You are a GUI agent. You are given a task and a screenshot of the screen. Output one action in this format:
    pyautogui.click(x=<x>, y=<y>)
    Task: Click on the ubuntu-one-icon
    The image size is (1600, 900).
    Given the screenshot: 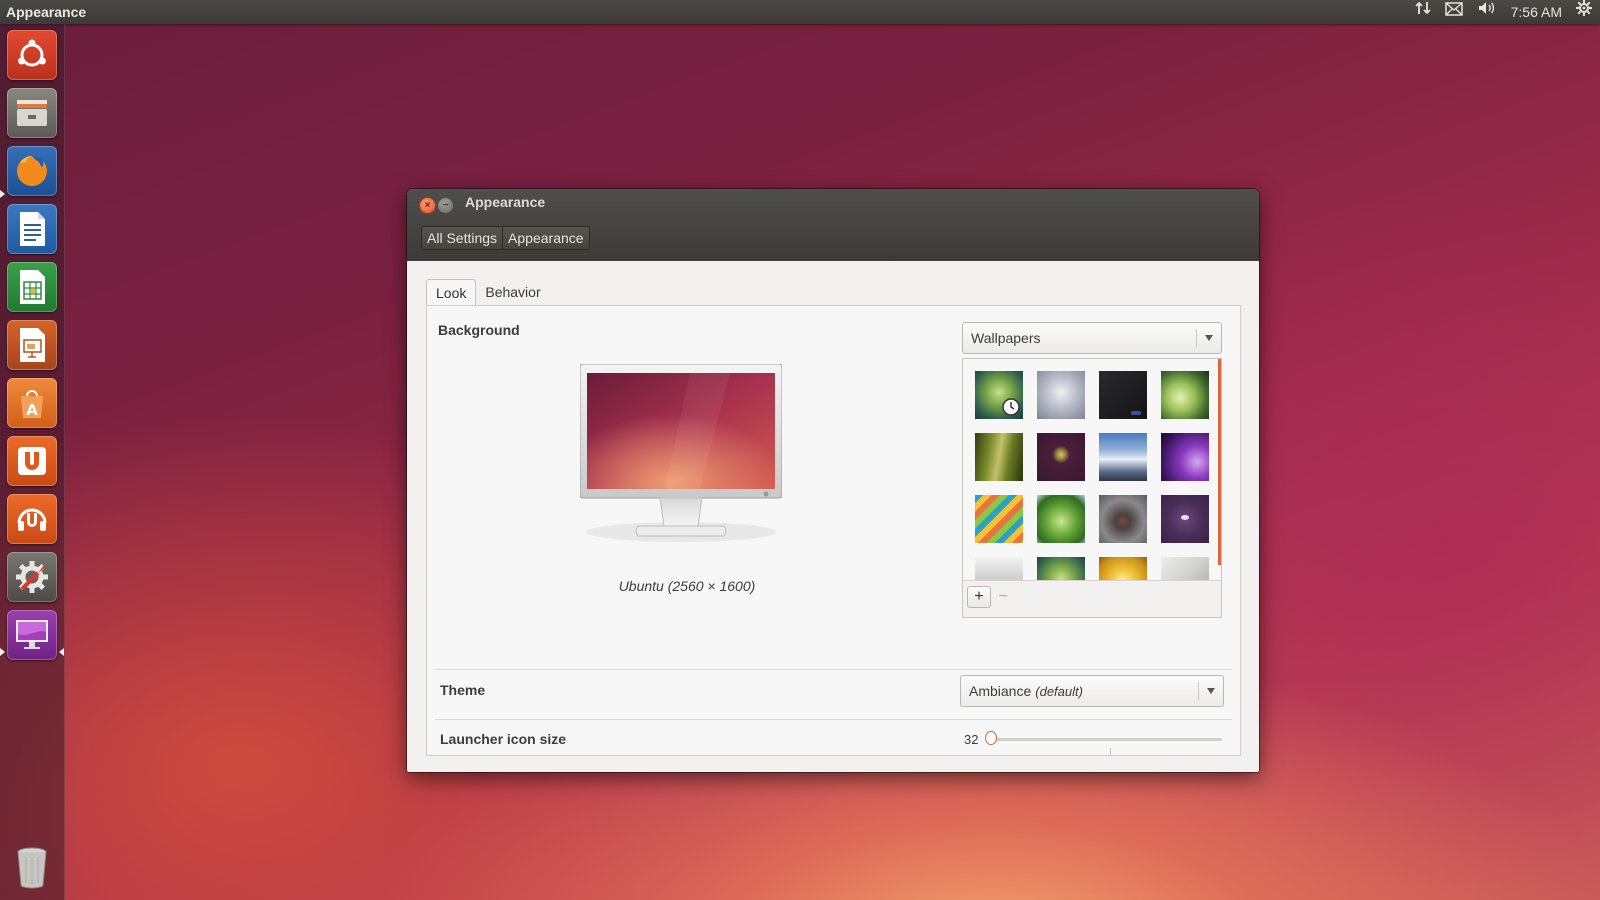 What is the action you would take?
    pyautogui.click(x=32, y=461)
    